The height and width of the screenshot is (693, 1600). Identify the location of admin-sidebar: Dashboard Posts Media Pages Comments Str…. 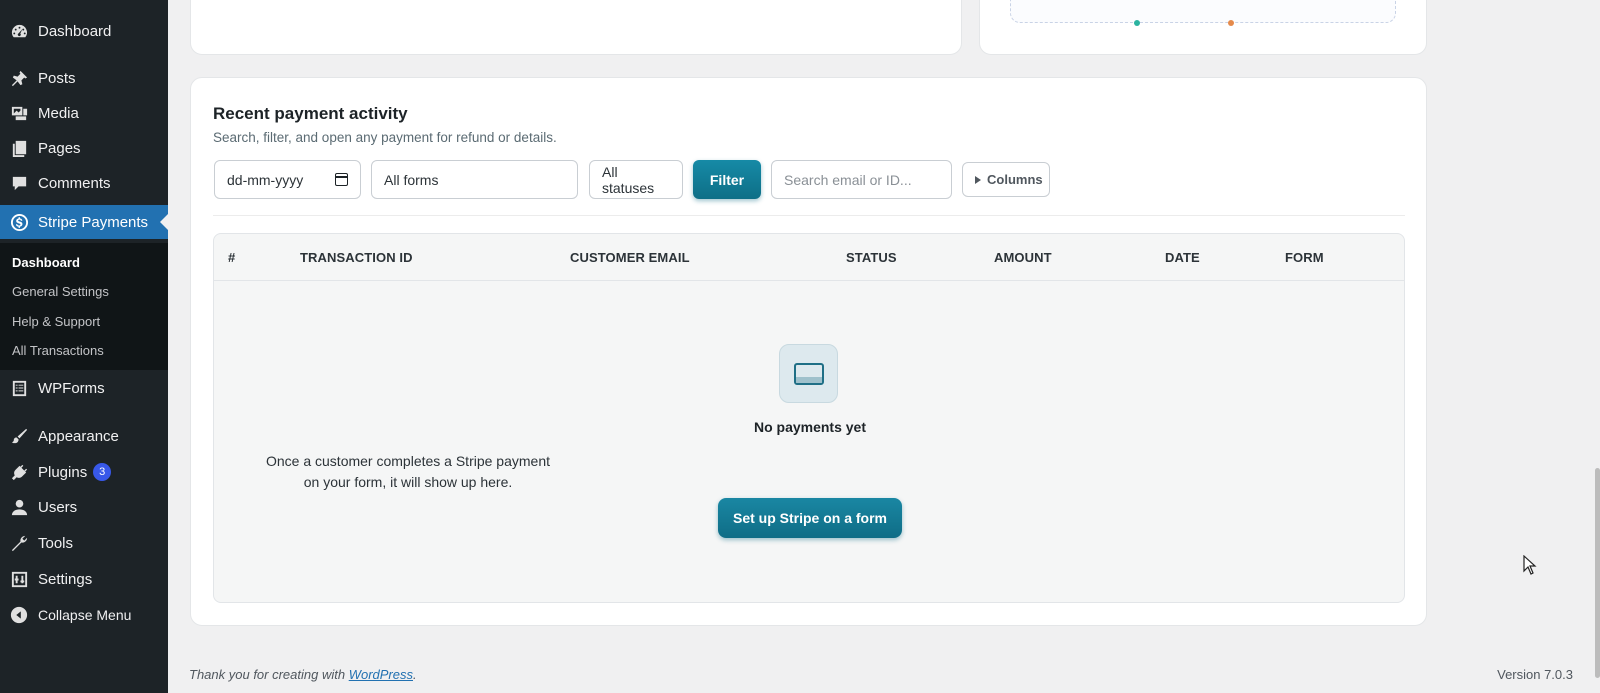
(84, 346).